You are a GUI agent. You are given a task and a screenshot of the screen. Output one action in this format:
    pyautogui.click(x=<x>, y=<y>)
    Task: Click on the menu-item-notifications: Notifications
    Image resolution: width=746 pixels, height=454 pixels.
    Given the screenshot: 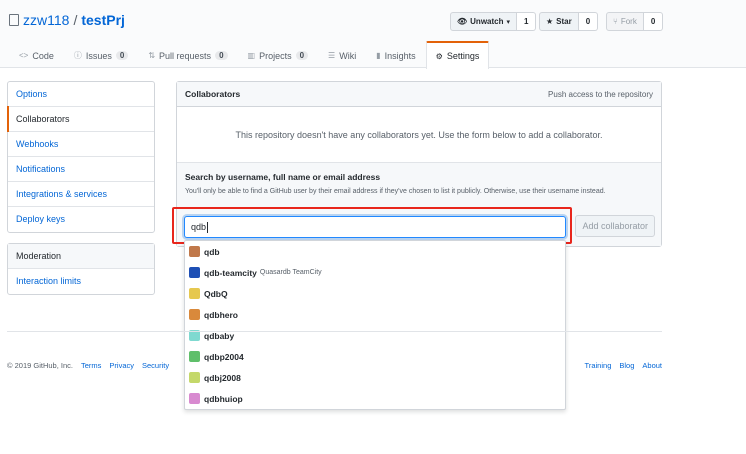 What is the action you would take?
    pyautogui.click(x=81, y=169)
    